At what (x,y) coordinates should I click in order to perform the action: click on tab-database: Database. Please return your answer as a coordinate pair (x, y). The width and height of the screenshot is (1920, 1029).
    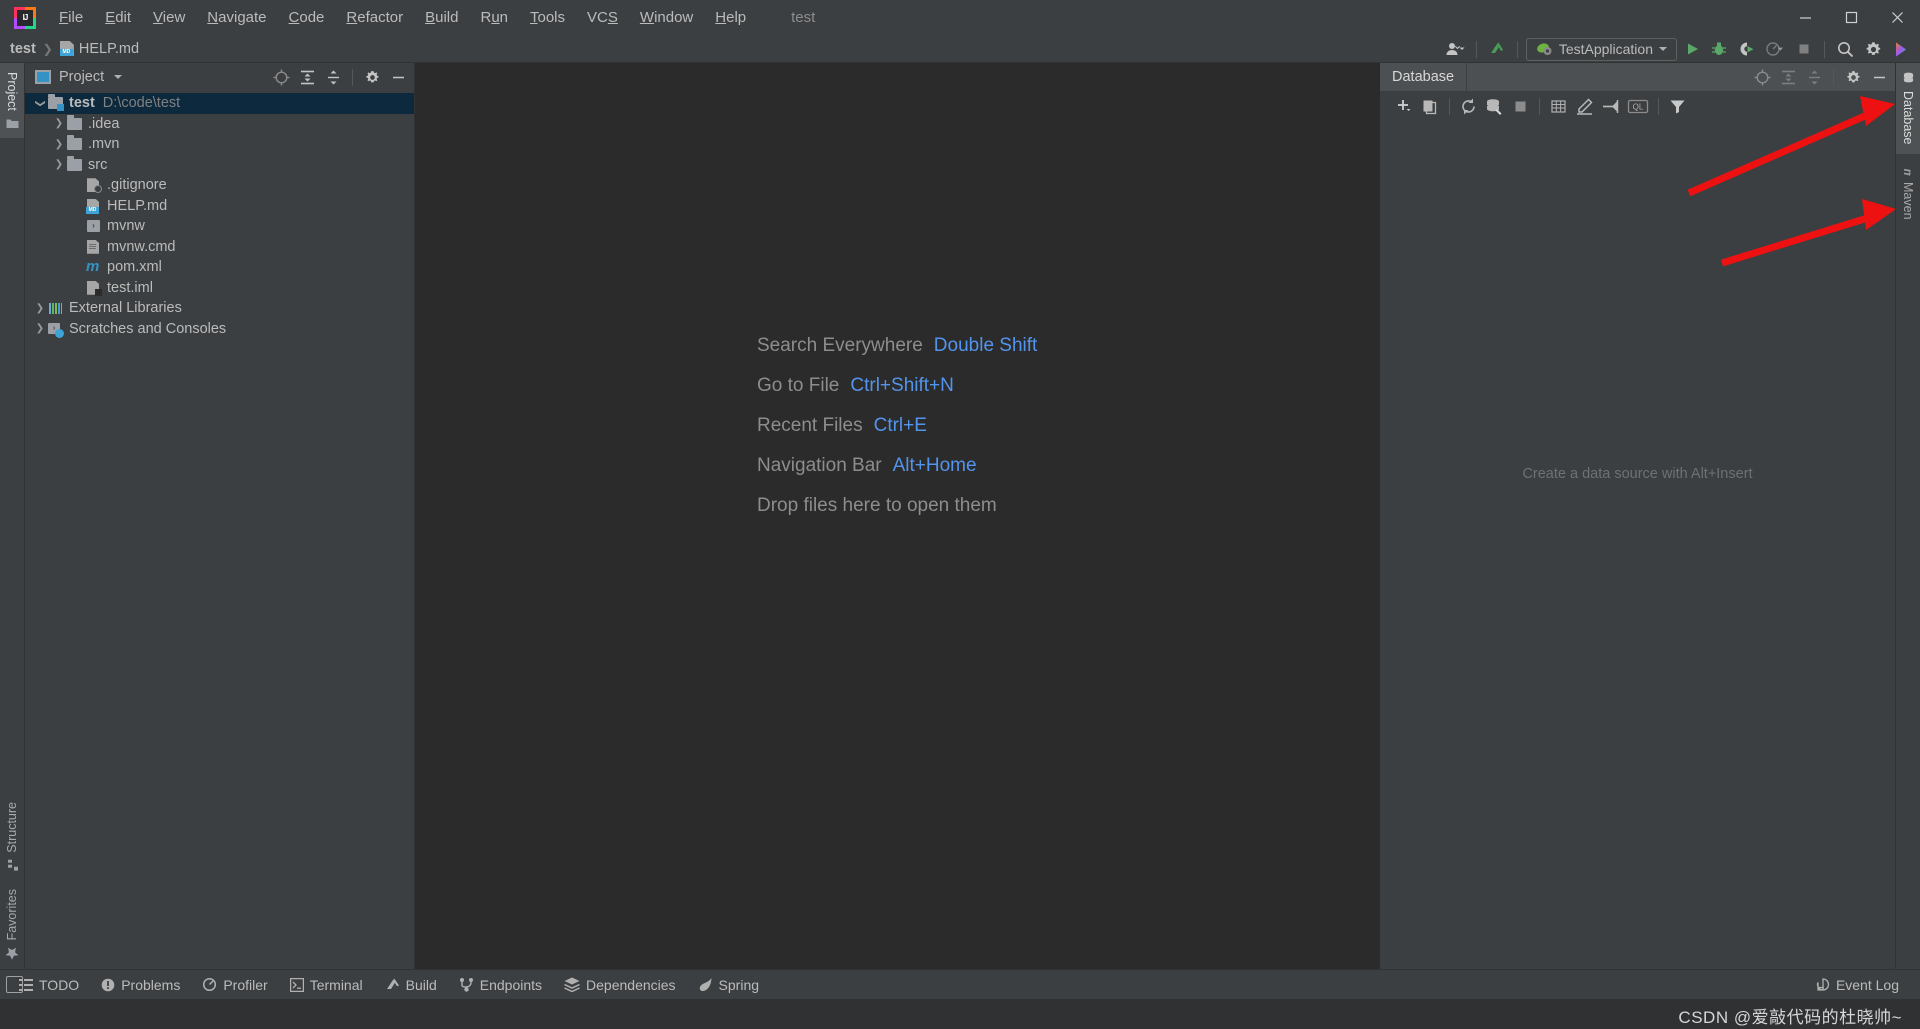
    Looking at the image, I should click on (1424, 77).